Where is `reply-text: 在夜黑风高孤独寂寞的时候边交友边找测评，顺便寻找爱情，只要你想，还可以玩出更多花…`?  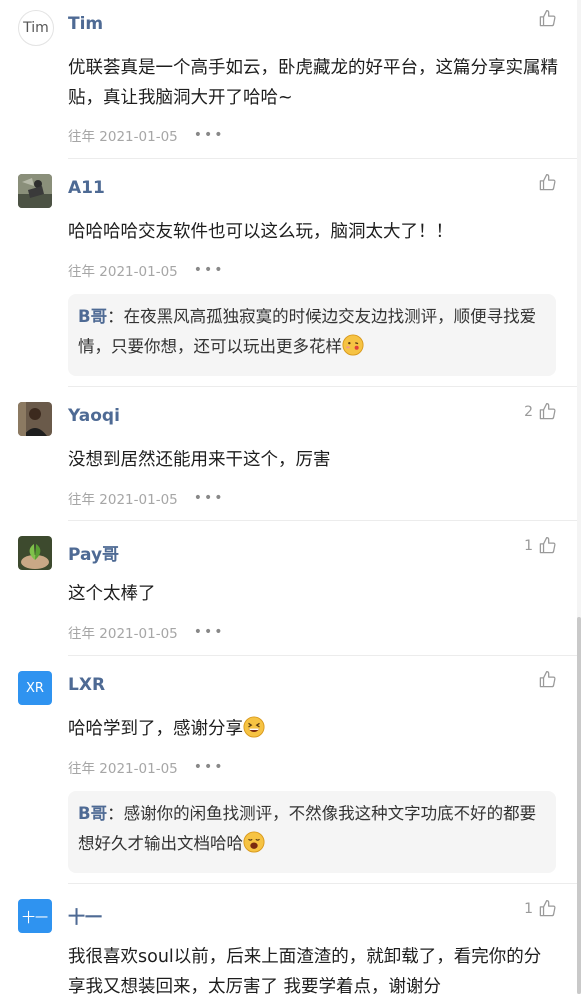
reply-text: 在夜黑风高孤独寂寞的时候边交友边找测评，顺便寻找爱情，只要你想，还可以玩出更多花… is located at coordinates (307, 331).